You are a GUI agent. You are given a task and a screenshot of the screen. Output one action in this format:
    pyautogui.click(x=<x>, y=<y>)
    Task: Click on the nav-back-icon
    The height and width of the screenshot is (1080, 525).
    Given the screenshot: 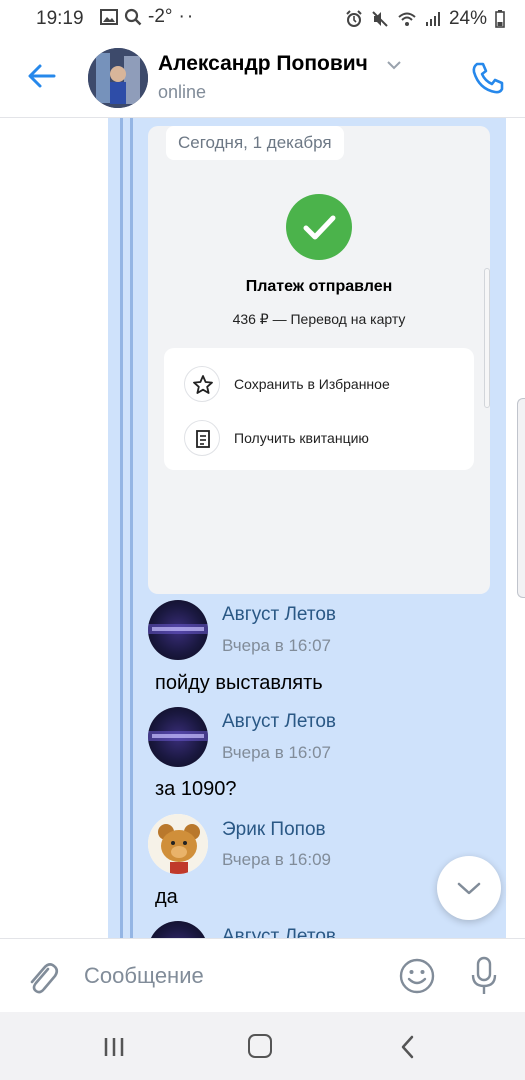 What is the action you would take?
    pyautogui.click(x=407, y=1047)
    